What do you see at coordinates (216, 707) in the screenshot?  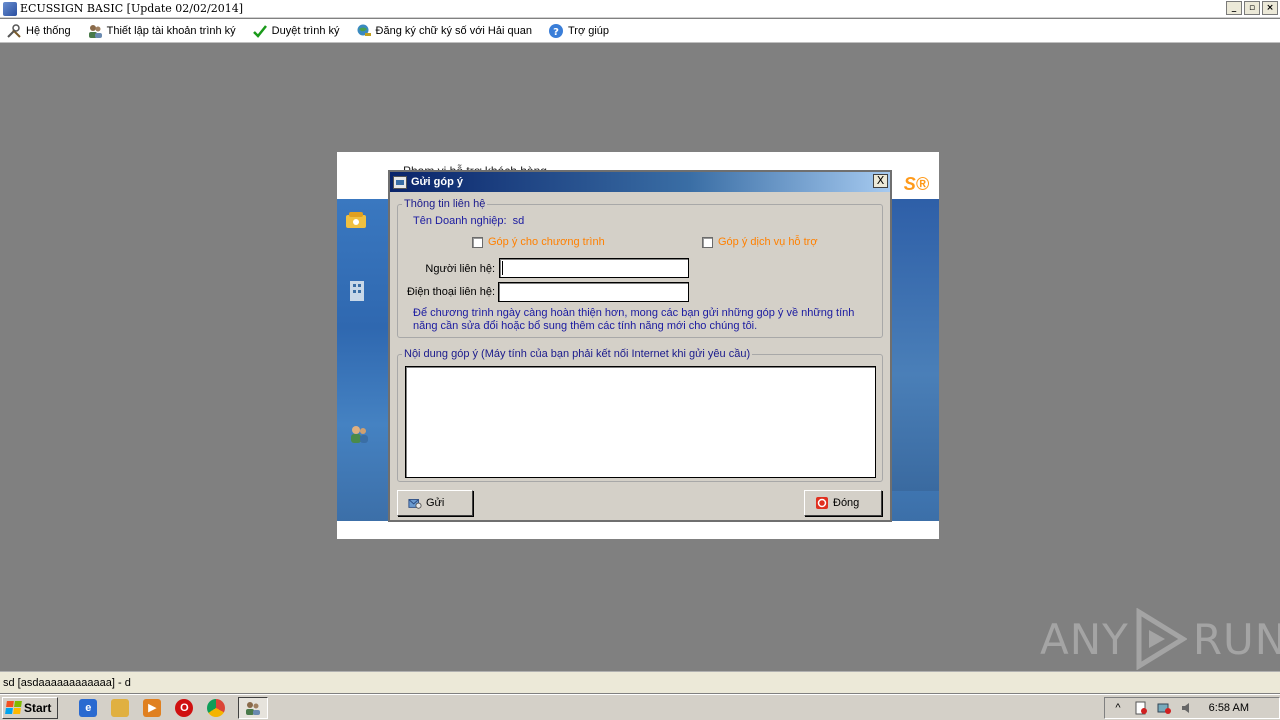 I see `chrome-icon` at bounding box center [216, 707].